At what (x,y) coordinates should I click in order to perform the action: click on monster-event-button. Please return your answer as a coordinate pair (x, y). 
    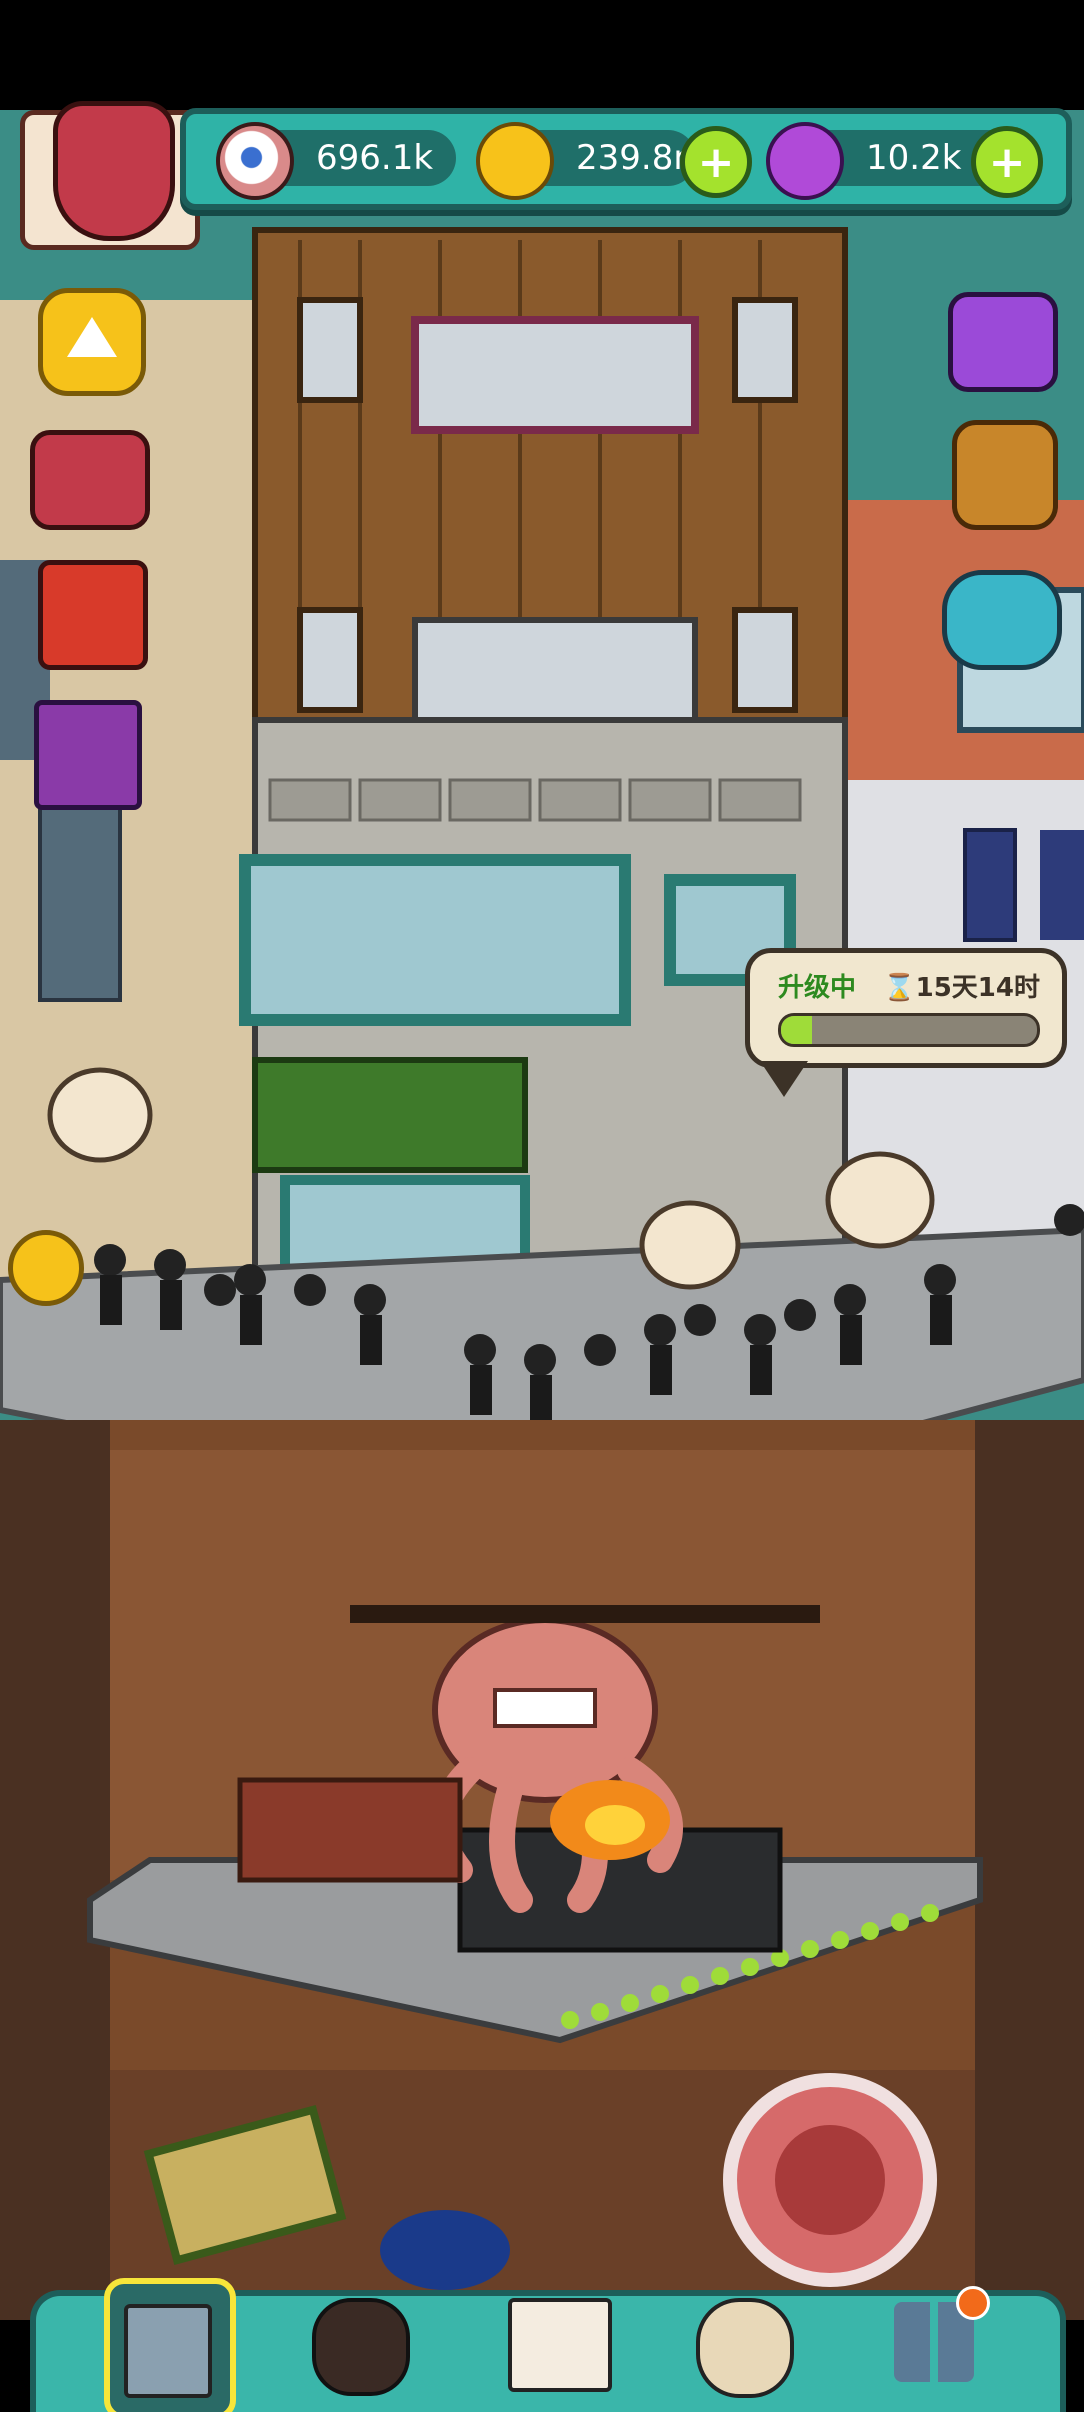
    Looking at the image, I should click on (1002, 620).